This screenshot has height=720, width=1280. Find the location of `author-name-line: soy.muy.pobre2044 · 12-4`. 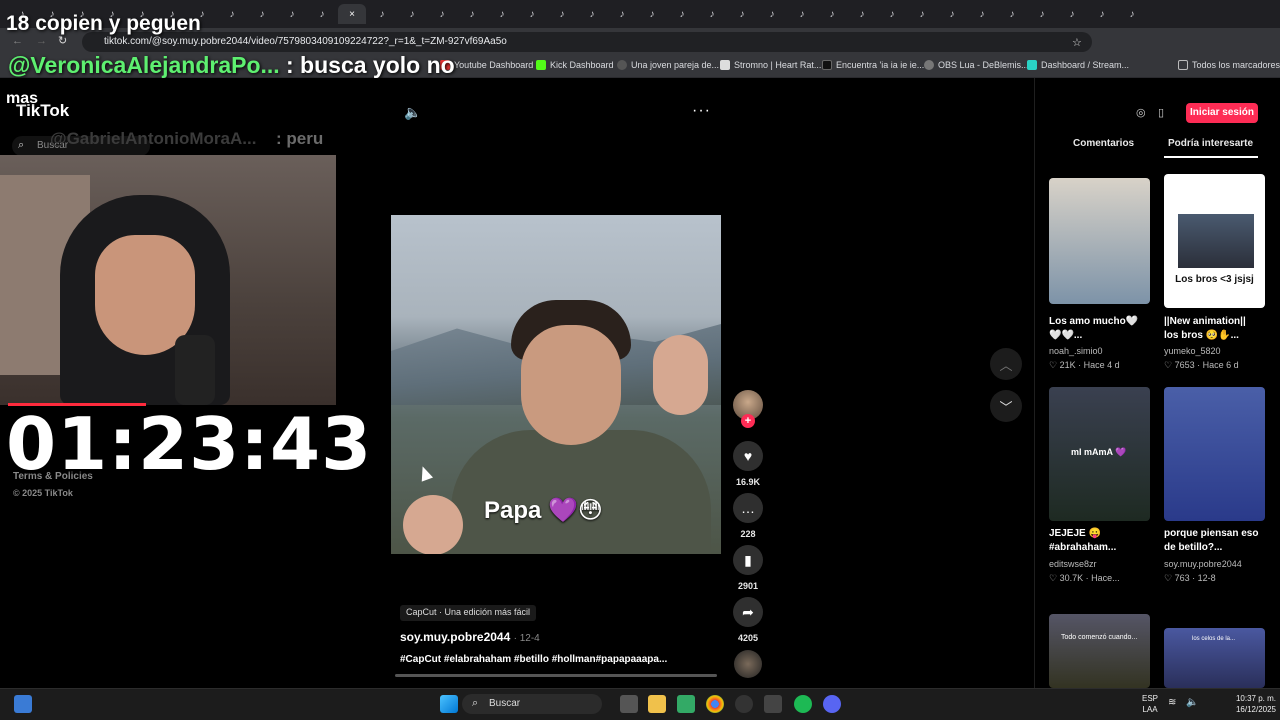

author-name-line: soy.muy.pobre2044 · 12-4 is located at coordinates (470, 637).